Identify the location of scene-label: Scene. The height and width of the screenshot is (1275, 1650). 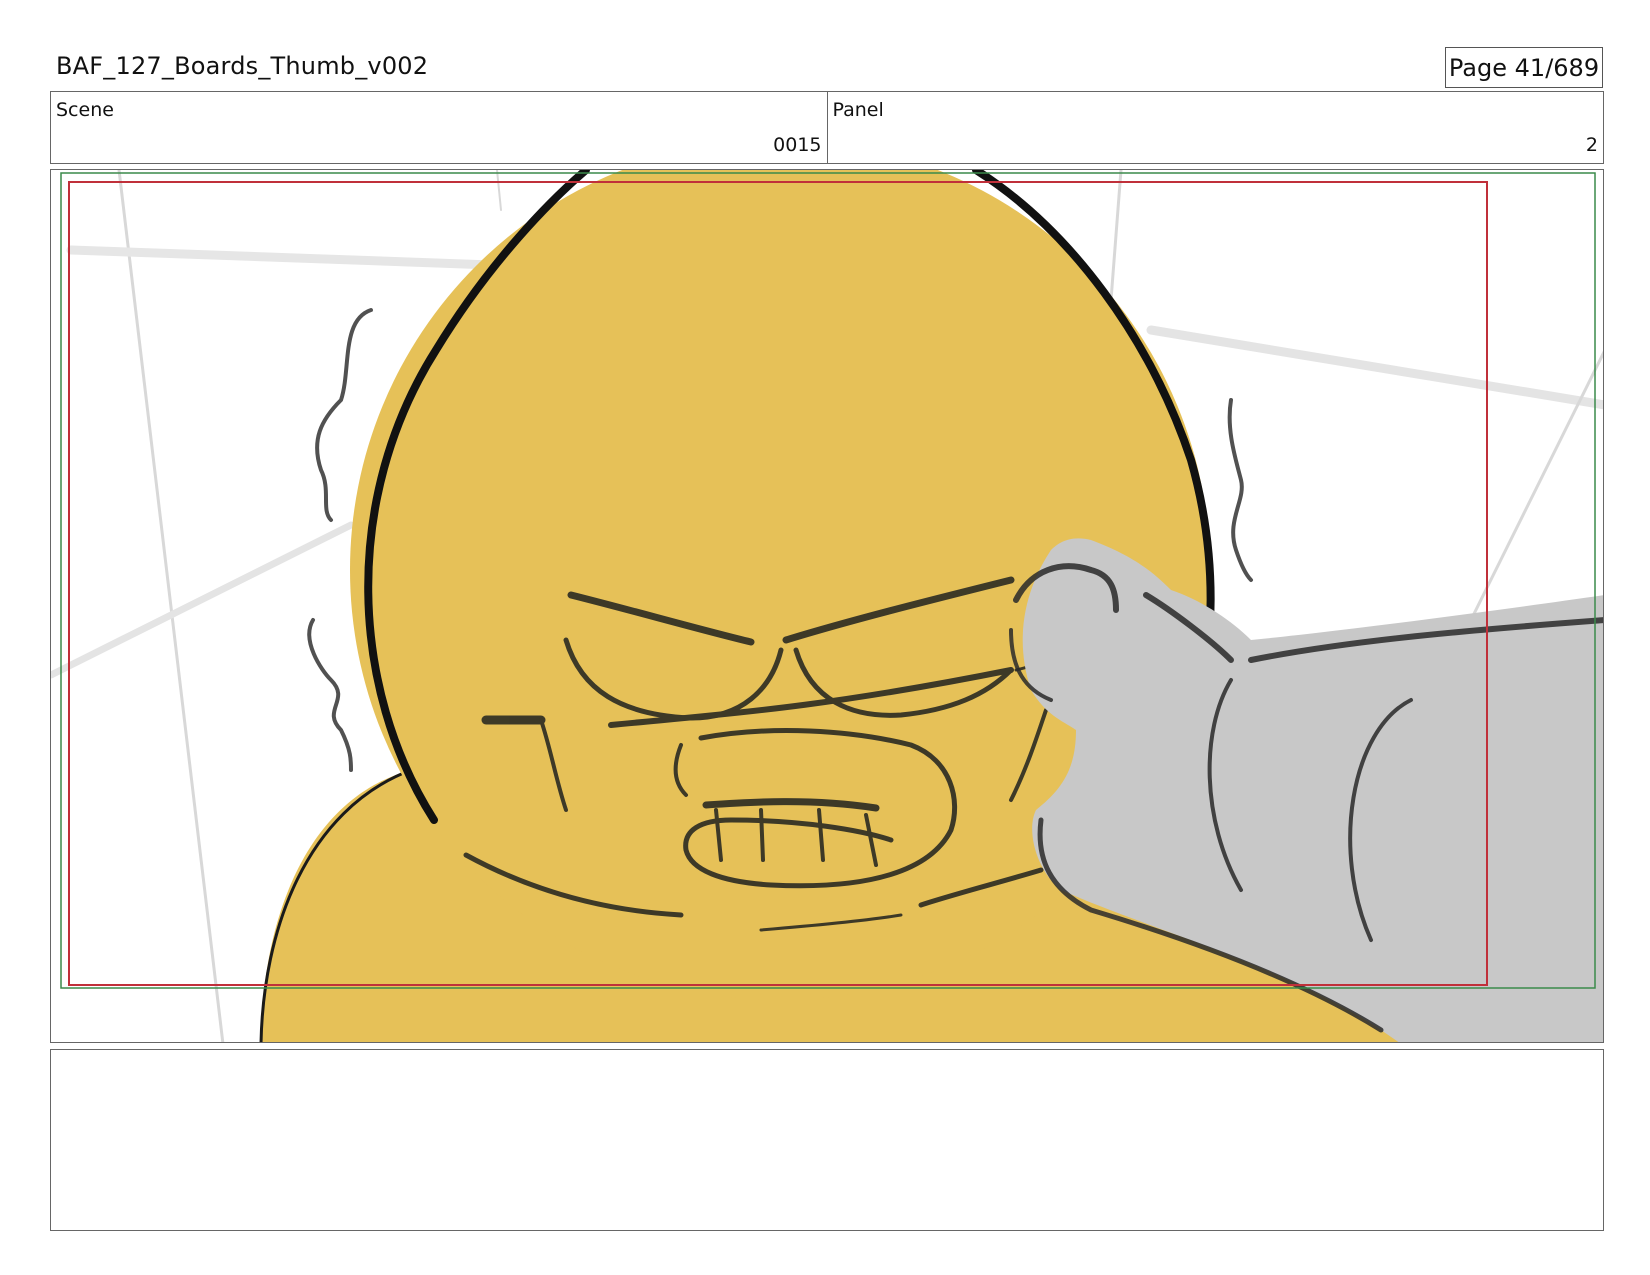
(85, 110).